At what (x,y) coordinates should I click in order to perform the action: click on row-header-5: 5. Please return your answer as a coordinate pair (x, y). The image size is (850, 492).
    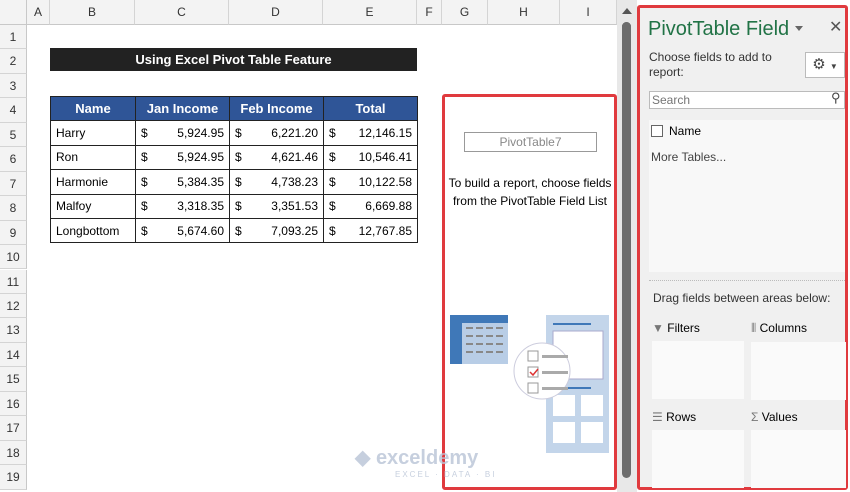
    Looking at the image, I should click on (13, 135).